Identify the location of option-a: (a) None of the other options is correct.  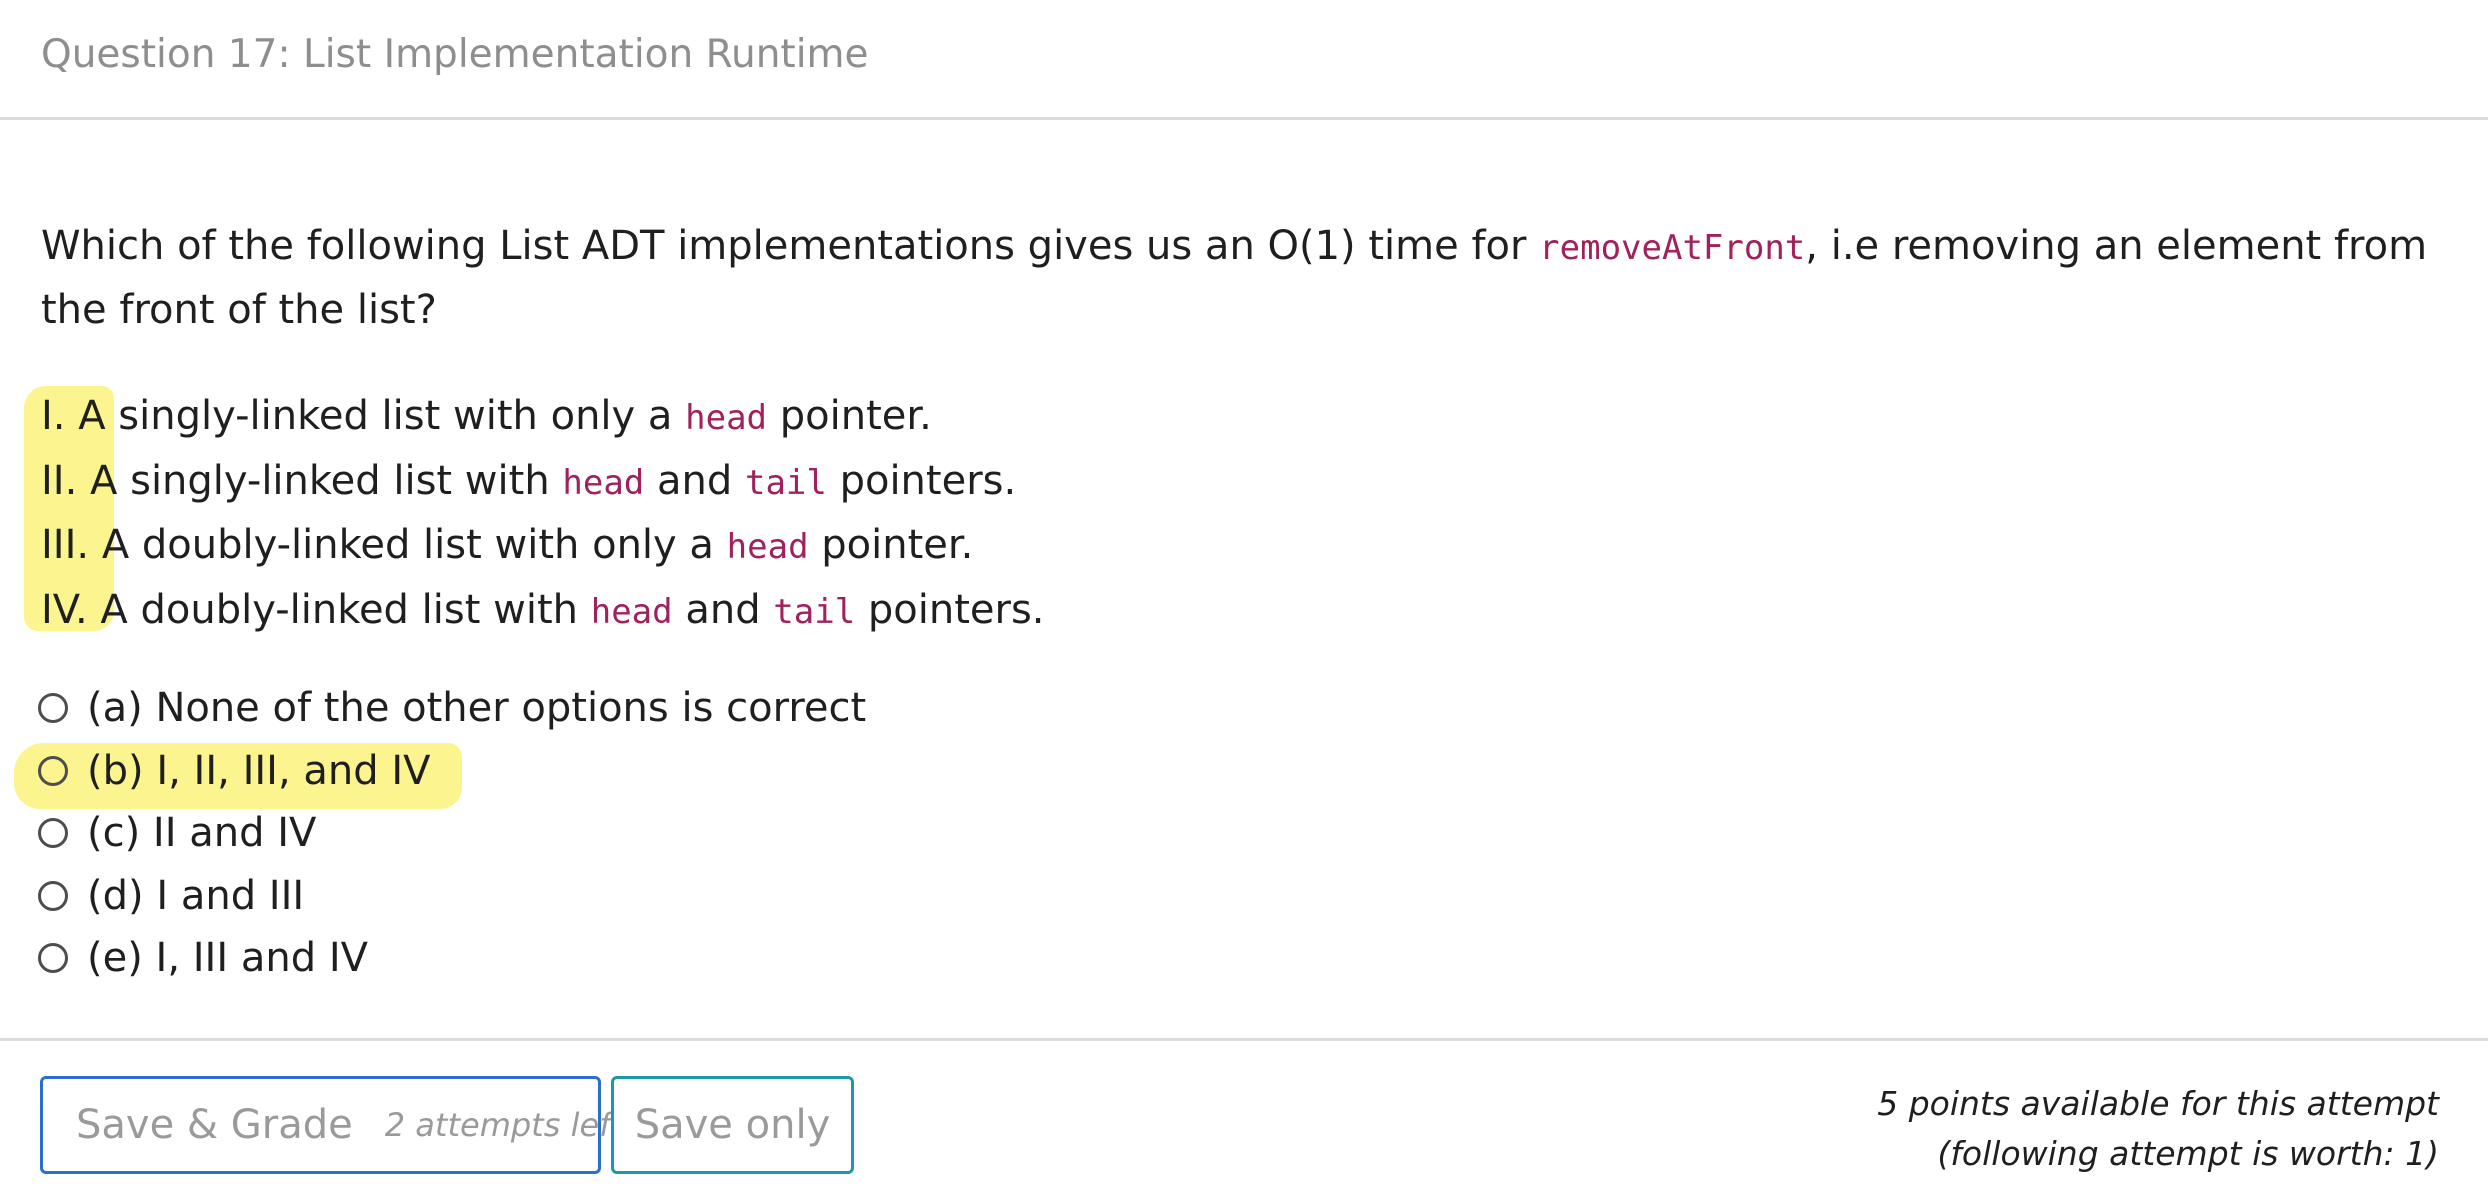
(452, 708).